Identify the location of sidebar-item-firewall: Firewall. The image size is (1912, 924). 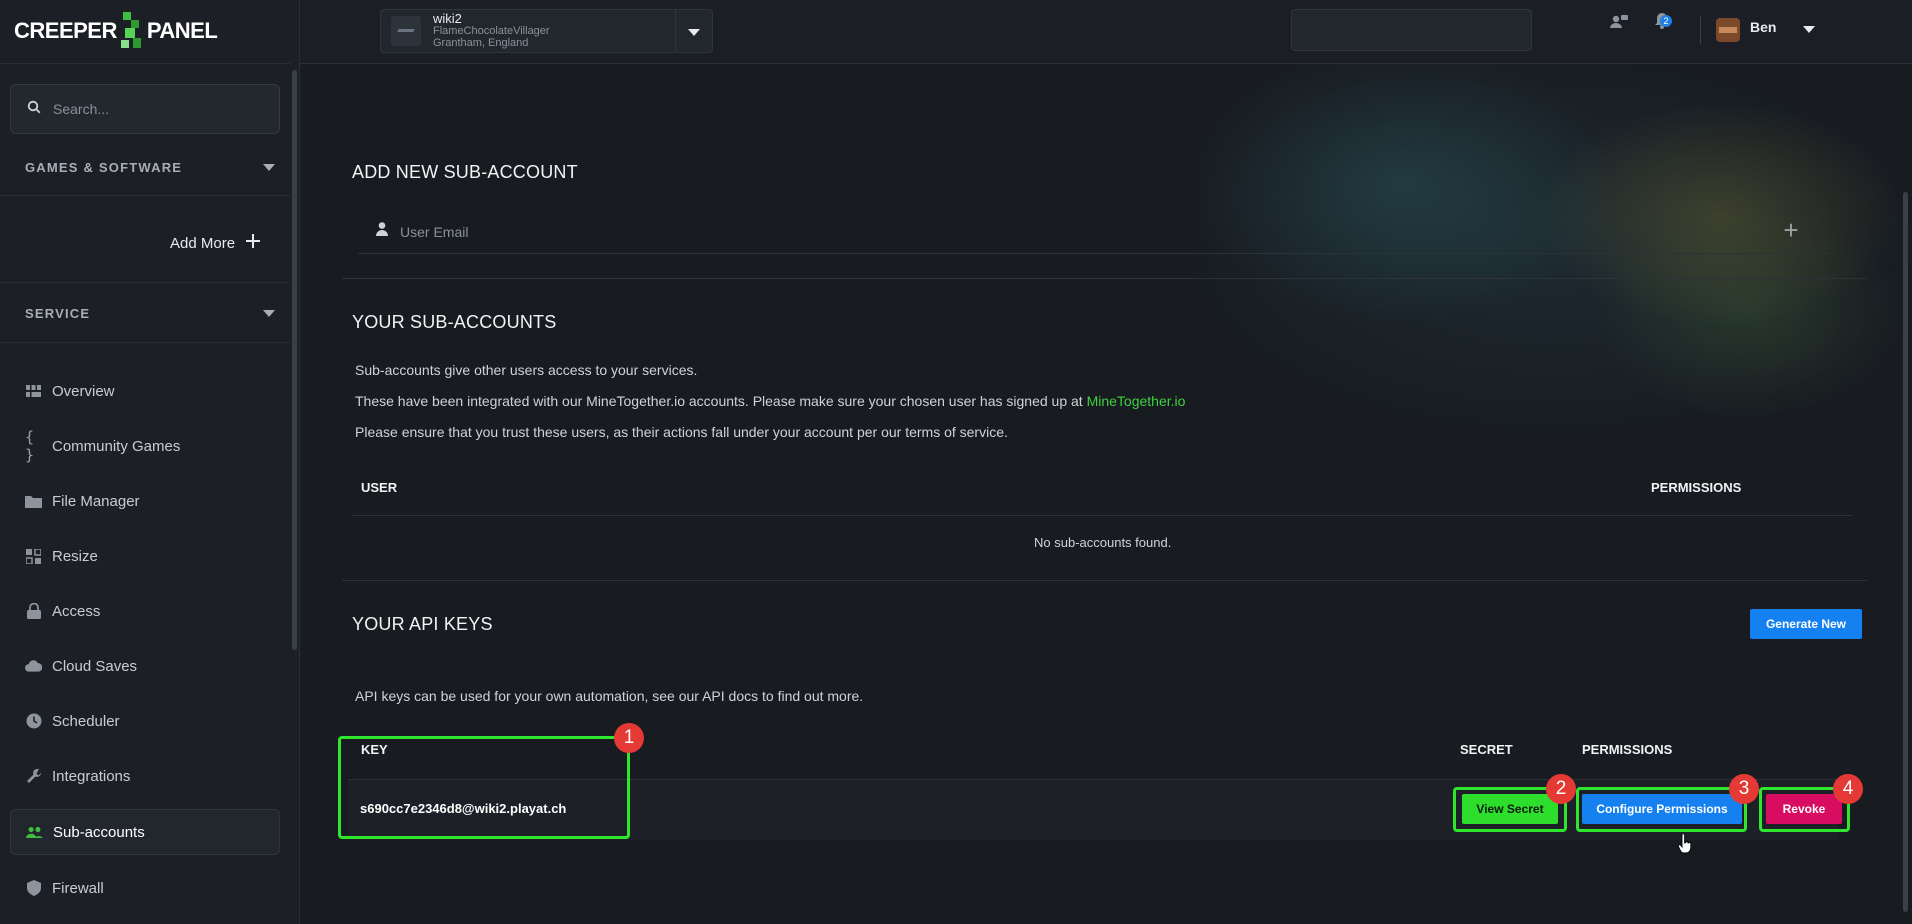
(145, 888).